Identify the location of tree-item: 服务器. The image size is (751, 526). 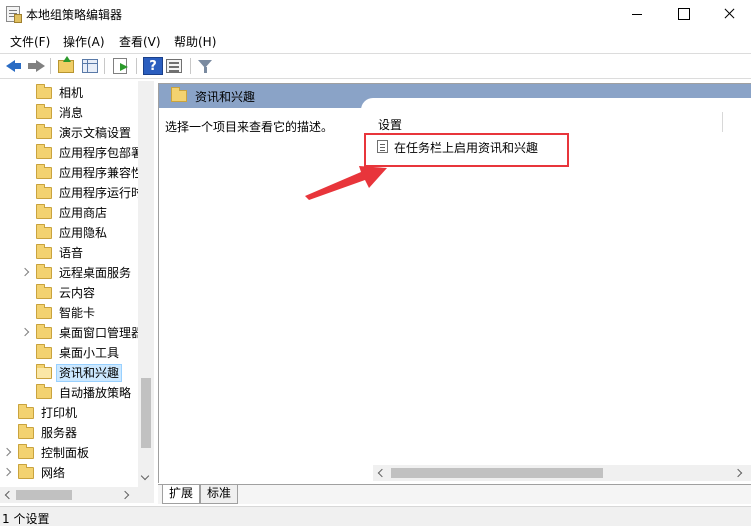
(69, 433).